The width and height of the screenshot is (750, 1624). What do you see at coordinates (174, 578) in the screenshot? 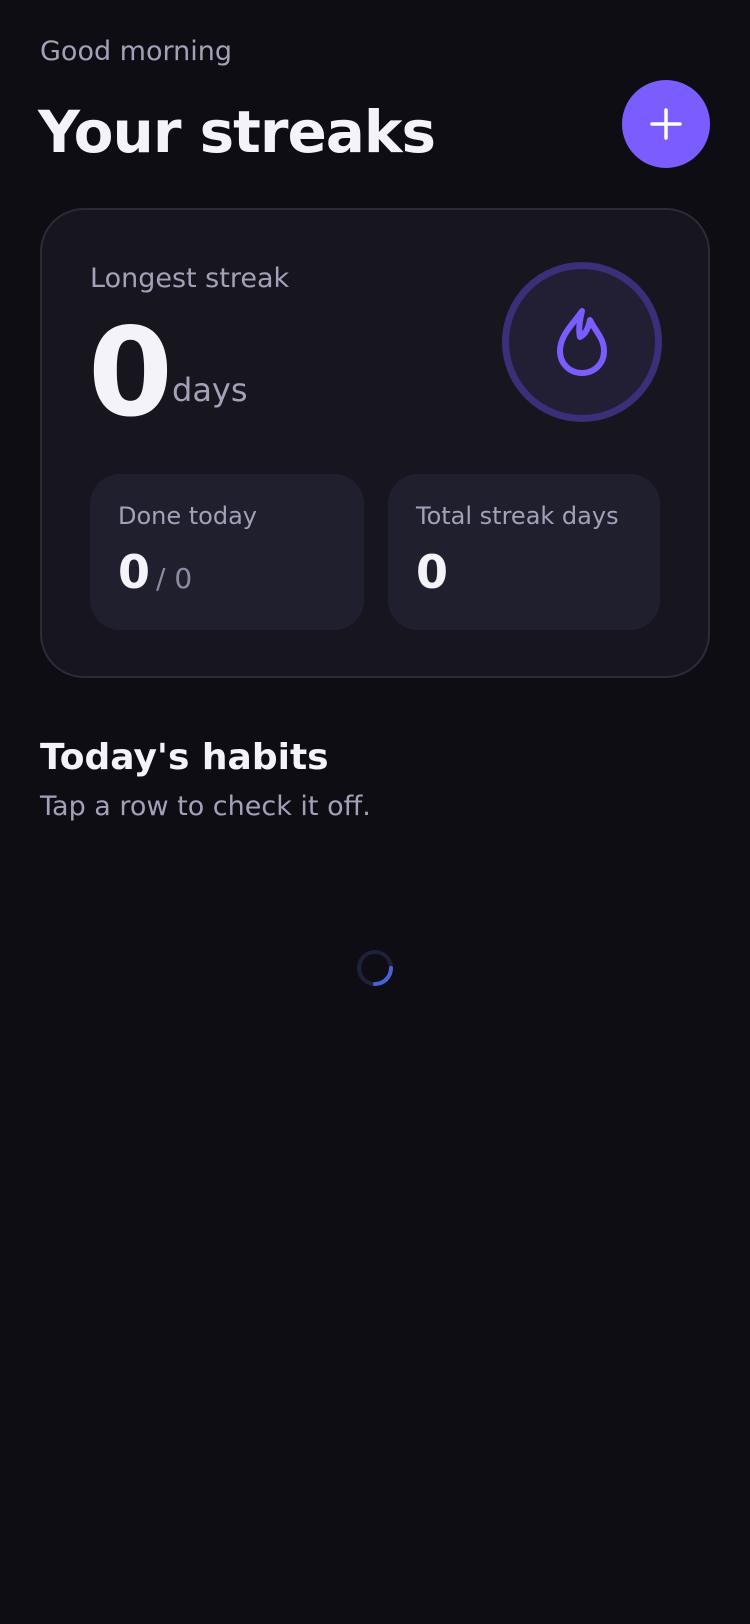
I see `done-today-total: / 0` at bounding box center [174, 578].